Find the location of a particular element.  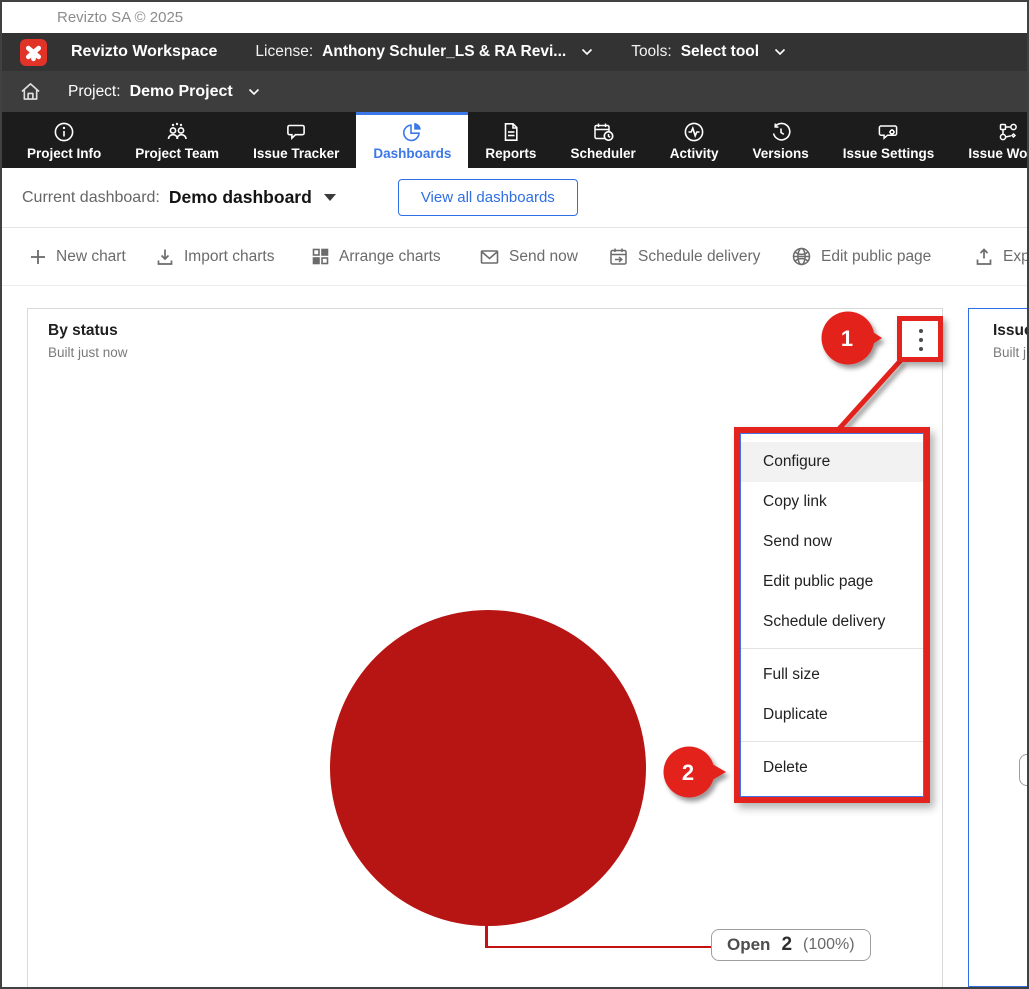

globe-icon is located at coordinates (801, 256).